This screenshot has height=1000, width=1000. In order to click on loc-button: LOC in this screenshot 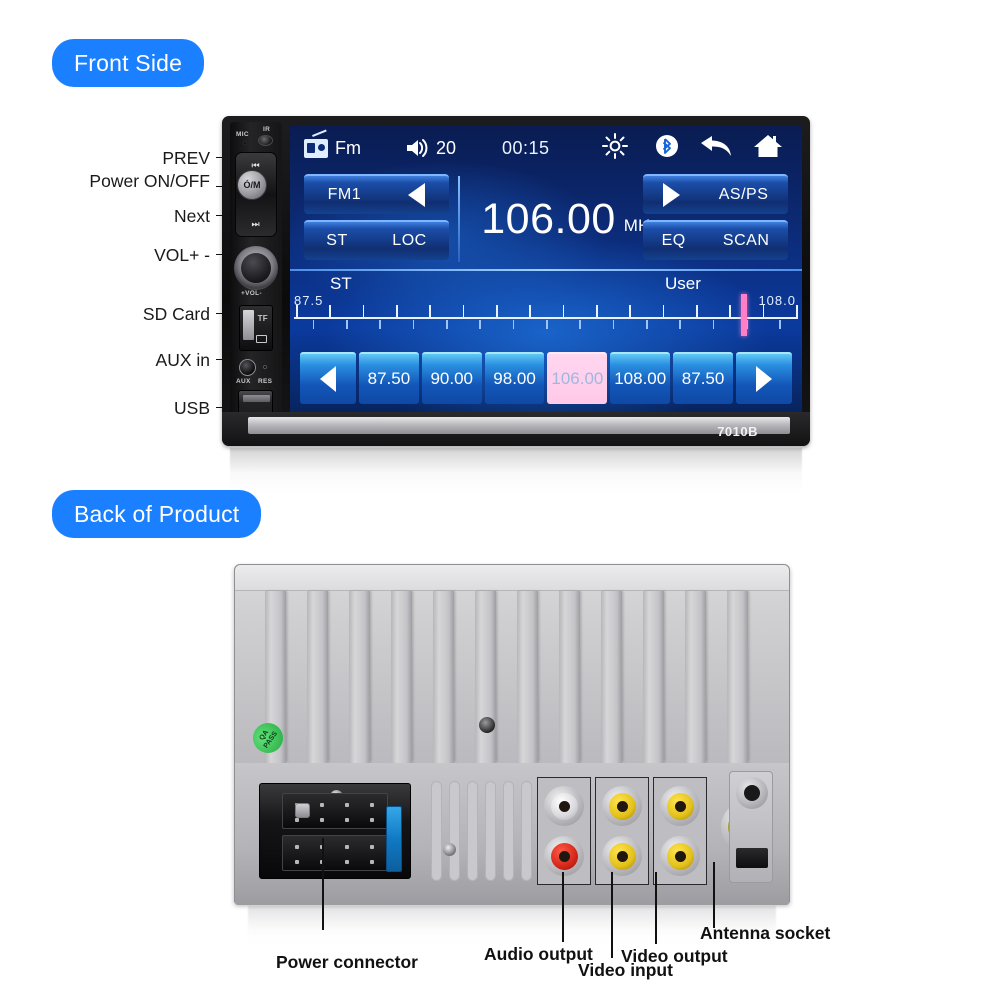, I will do `click(409, 241)`.